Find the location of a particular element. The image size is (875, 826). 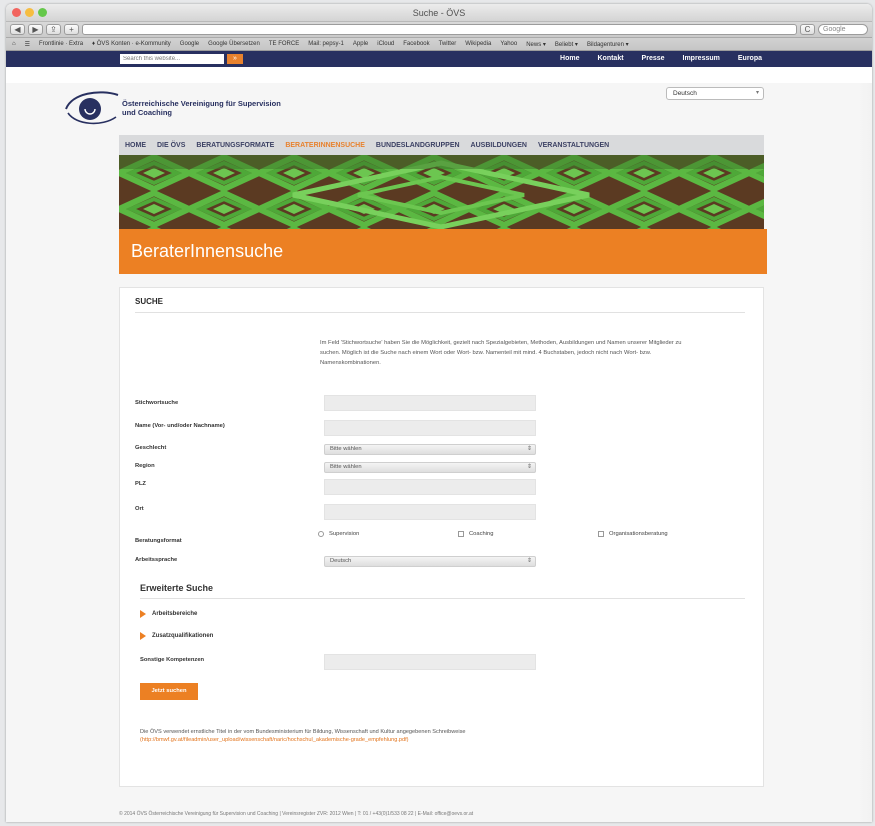

ort-input is located at coordinates (430, 512).